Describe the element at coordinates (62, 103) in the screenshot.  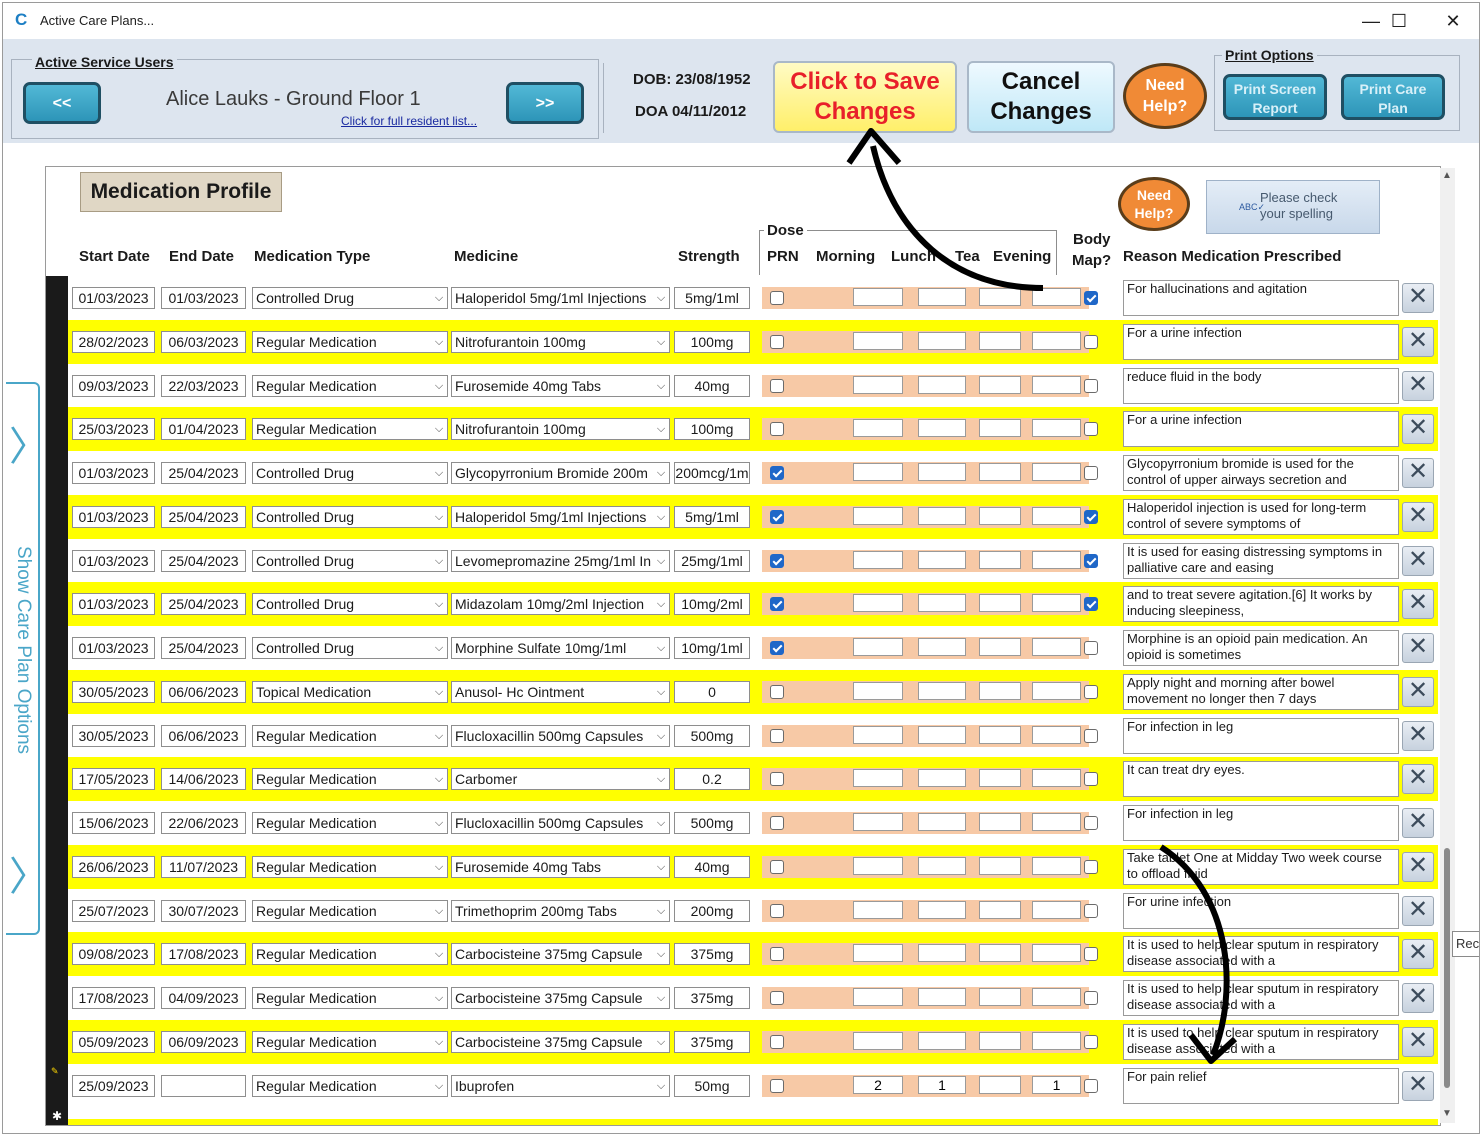
I see `previous-resident-button: <<` at that location.